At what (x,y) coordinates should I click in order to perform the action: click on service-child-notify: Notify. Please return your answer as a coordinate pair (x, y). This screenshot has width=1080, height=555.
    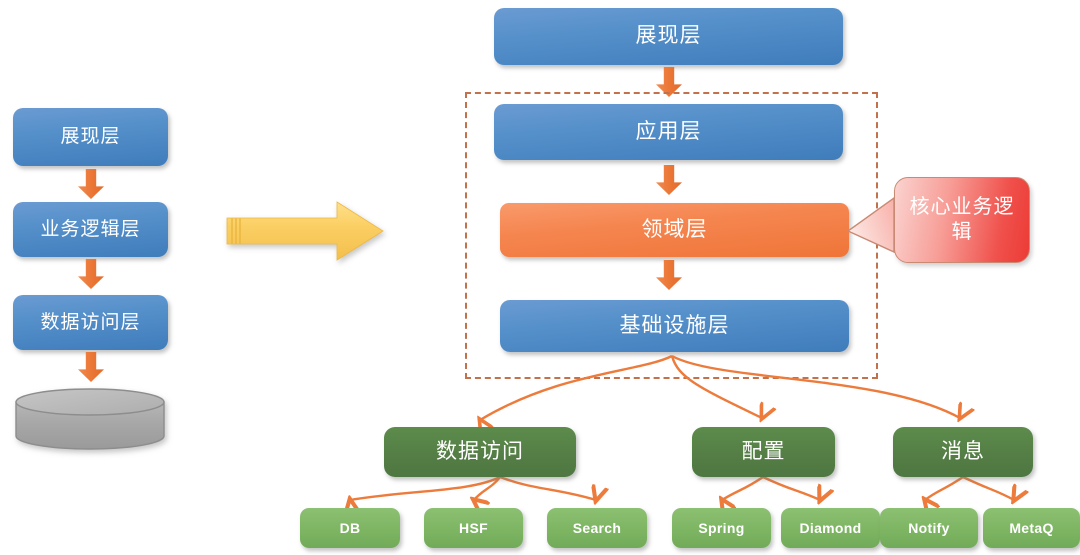
    Looking at the image, I should click on (929, 528).